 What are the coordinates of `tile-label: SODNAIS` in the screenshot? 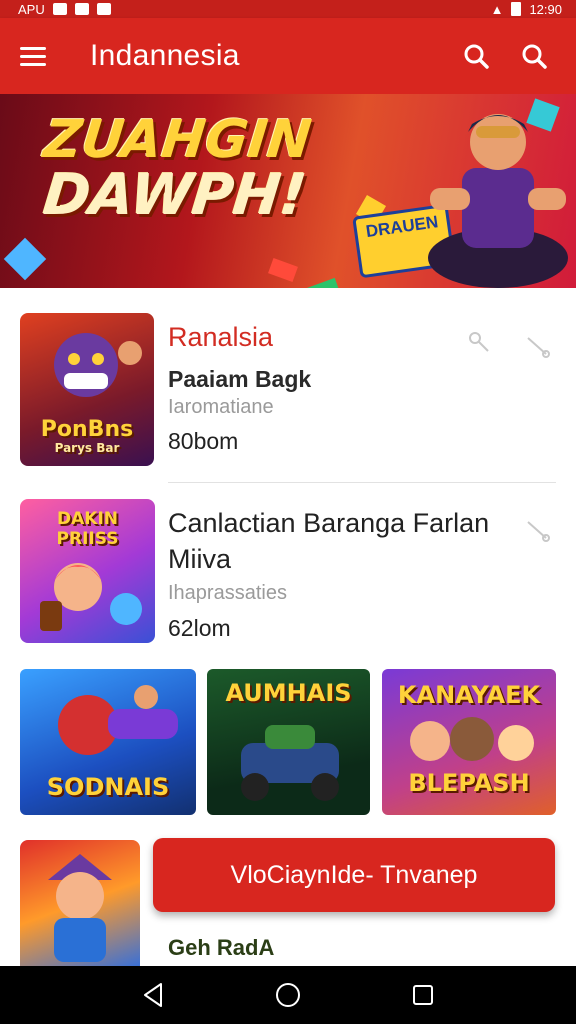 It's located at (108, 787).